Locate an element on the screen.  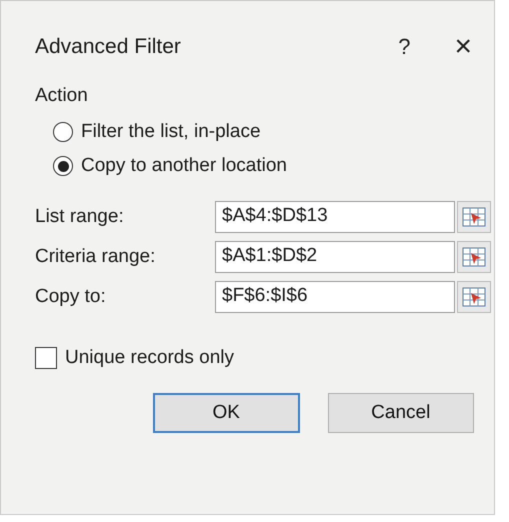
range-field: $F$6:$I$6 is located at coordinates (335, 297).